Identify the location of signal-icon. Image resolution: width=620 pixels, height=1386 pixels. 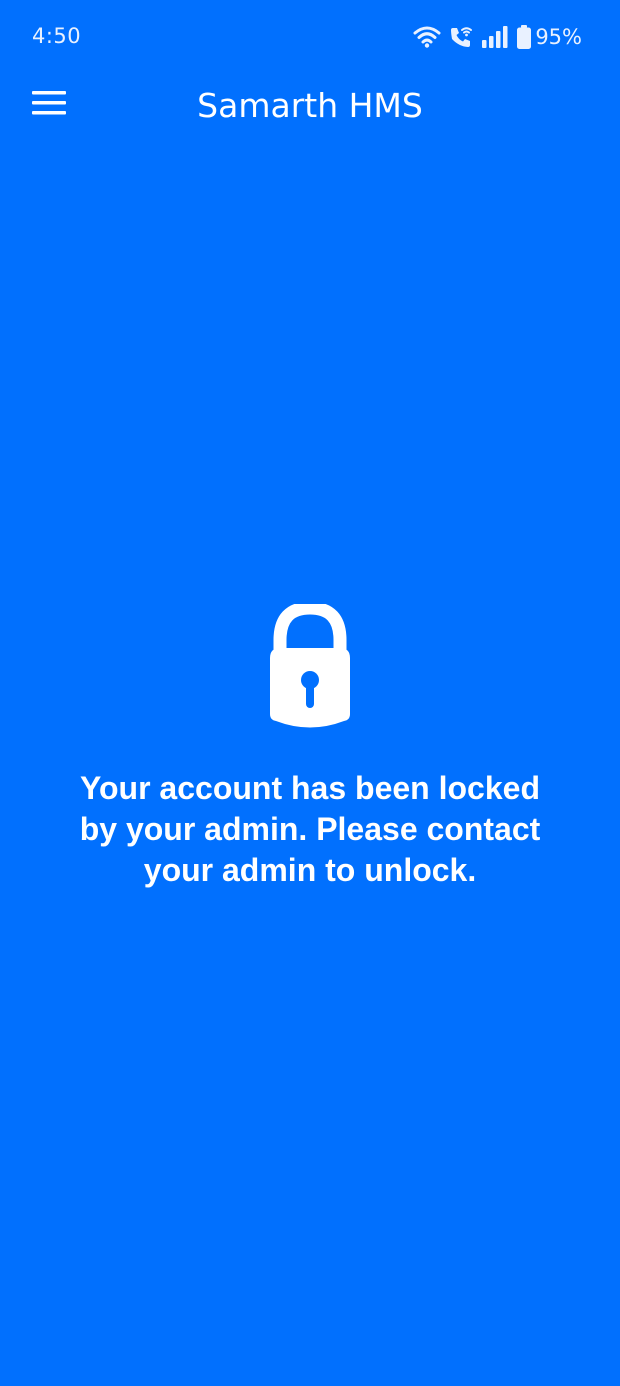
(495, 37).